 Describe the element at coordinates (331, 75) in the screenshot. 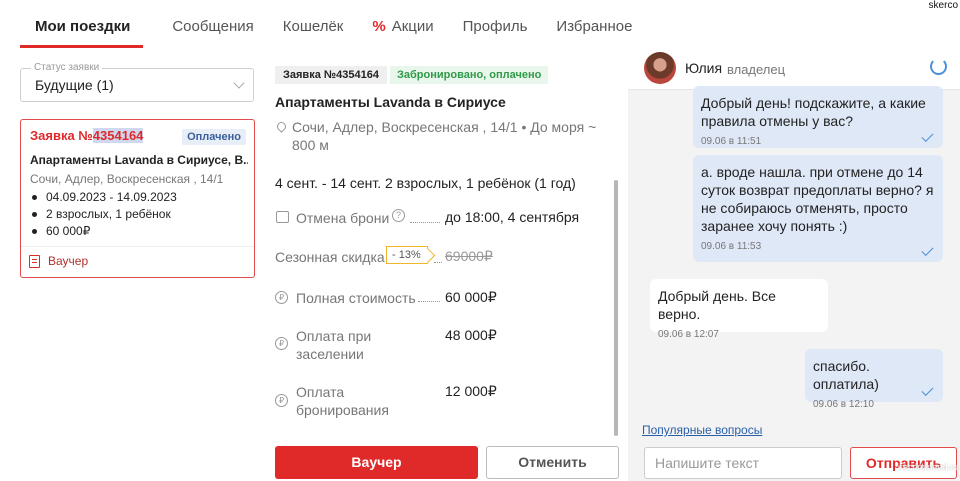

I see `order-tag: Заявка №4354164` at that location.